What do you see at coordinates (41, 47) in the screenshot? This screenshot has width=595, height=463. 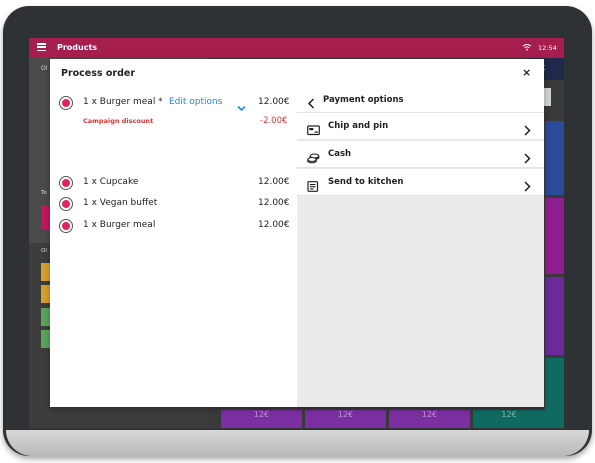 I see `menu-icon` at bounding box center [41, 47].